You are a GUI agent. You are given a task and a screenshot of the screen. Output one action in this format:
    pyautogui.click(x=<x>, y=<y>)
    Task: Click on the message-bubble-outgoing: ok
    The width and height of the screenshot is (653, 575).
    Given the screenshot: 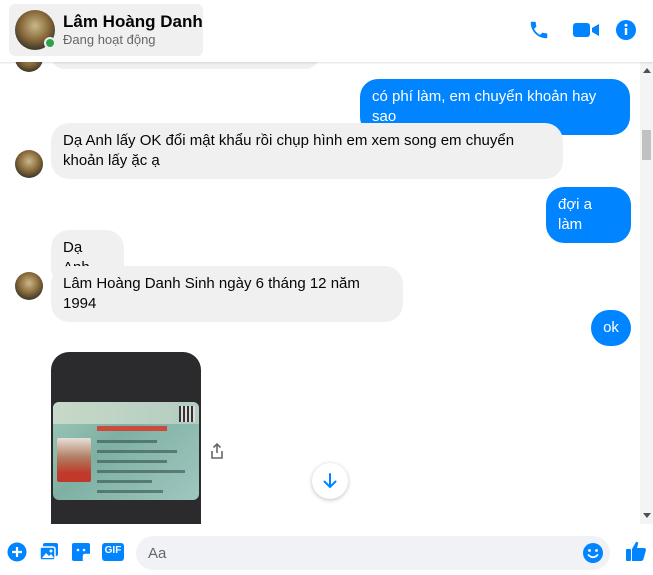 What is the action you would take?
    pyautogui.click(x=611, y=328)
    